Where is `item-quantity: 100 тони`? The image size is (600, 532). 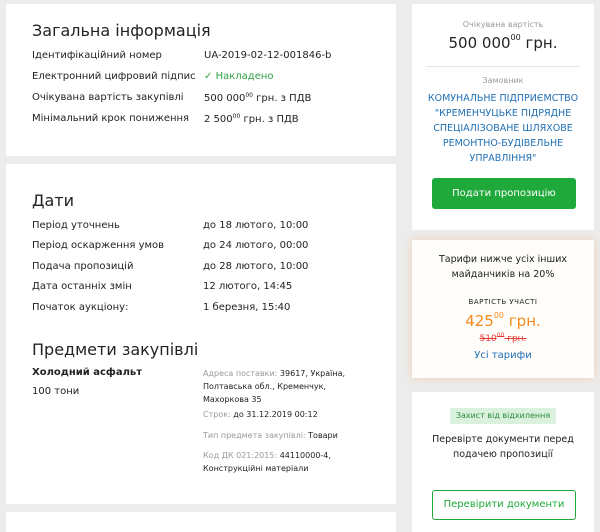
item-quantity: 100 тони is located at coordinates (56, 391).